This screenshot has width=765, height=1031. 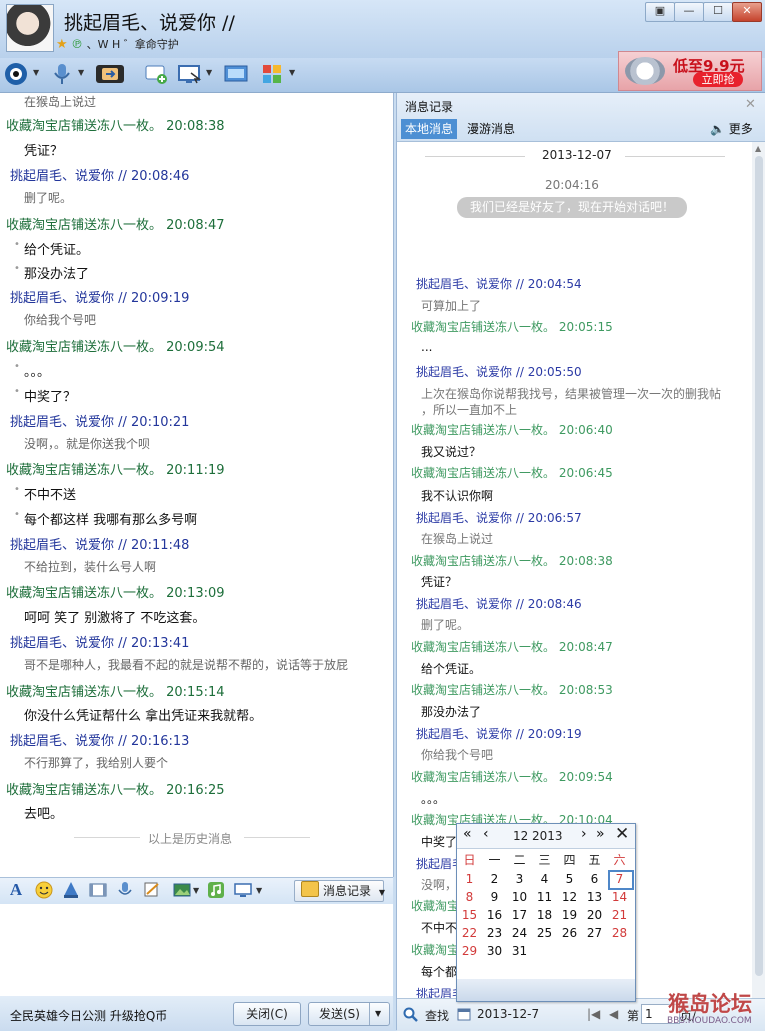 What do you see at coordinates (619, 879) in the screenshot?
I see `calendar-day: 7` at bounding box center [619, 879].